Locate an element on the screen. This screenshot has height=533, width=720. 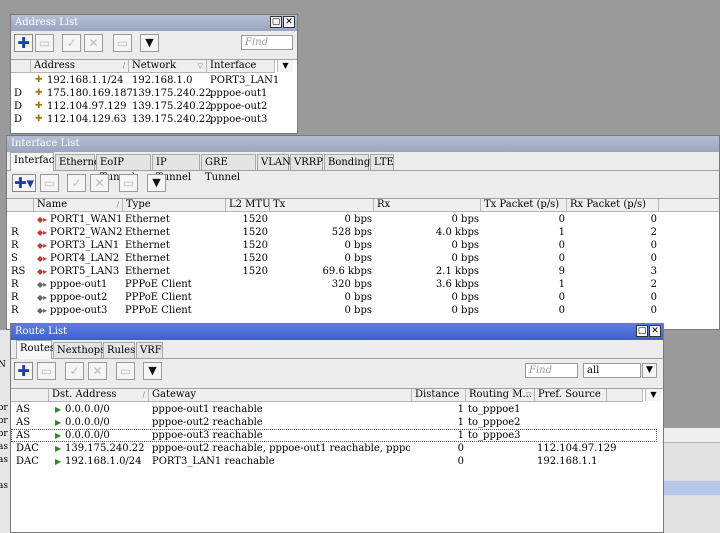
background-text-fragment: N is located at coordinates (3, 365).